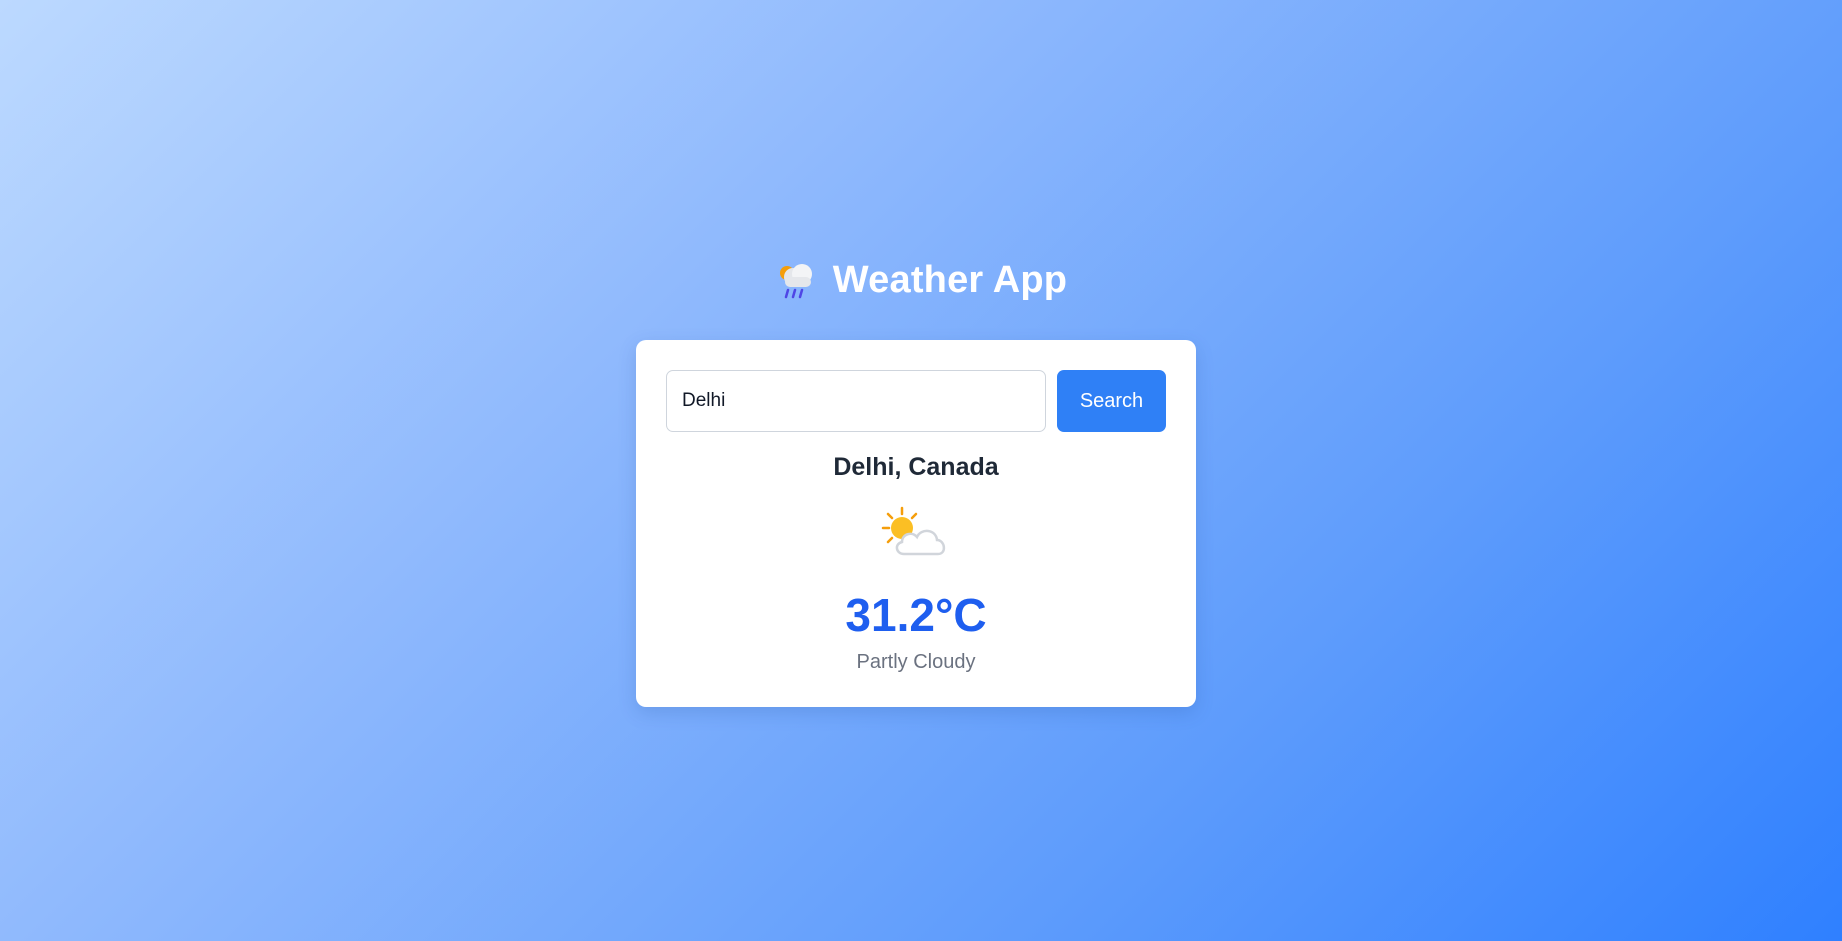  Describe the element at coordinates (856, 401) in the screenshot. I see `city-search-input` at that location.